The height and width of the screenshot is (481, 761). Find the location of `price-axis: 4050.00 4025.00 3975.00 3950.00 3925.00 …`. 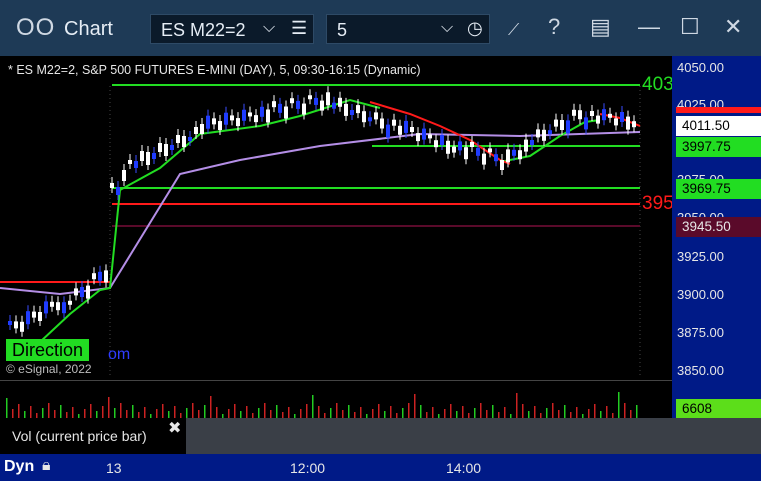

price-axis: 4050.00 4025.00 3975.00 3950.00 3925.00 … is located at coordinates (716, 218).